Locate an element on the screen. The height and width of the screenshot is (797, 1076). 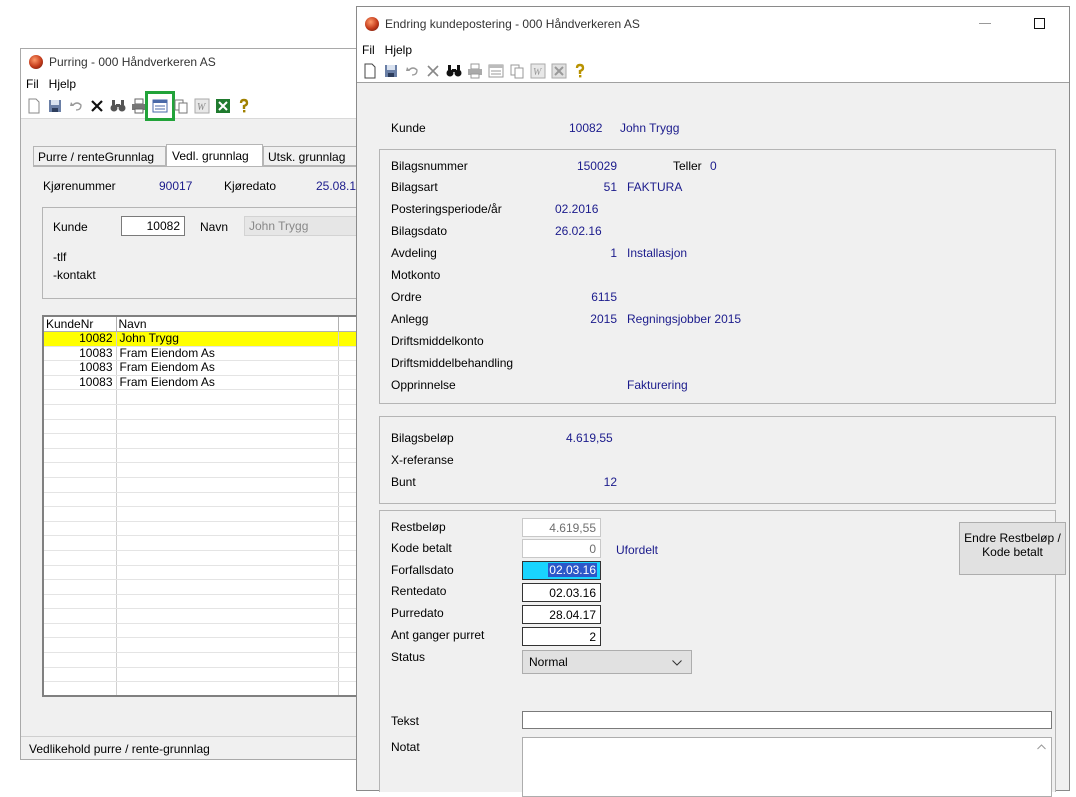
customer-name-cell: Fram Eiendom As is located at coordinates (227, 354).